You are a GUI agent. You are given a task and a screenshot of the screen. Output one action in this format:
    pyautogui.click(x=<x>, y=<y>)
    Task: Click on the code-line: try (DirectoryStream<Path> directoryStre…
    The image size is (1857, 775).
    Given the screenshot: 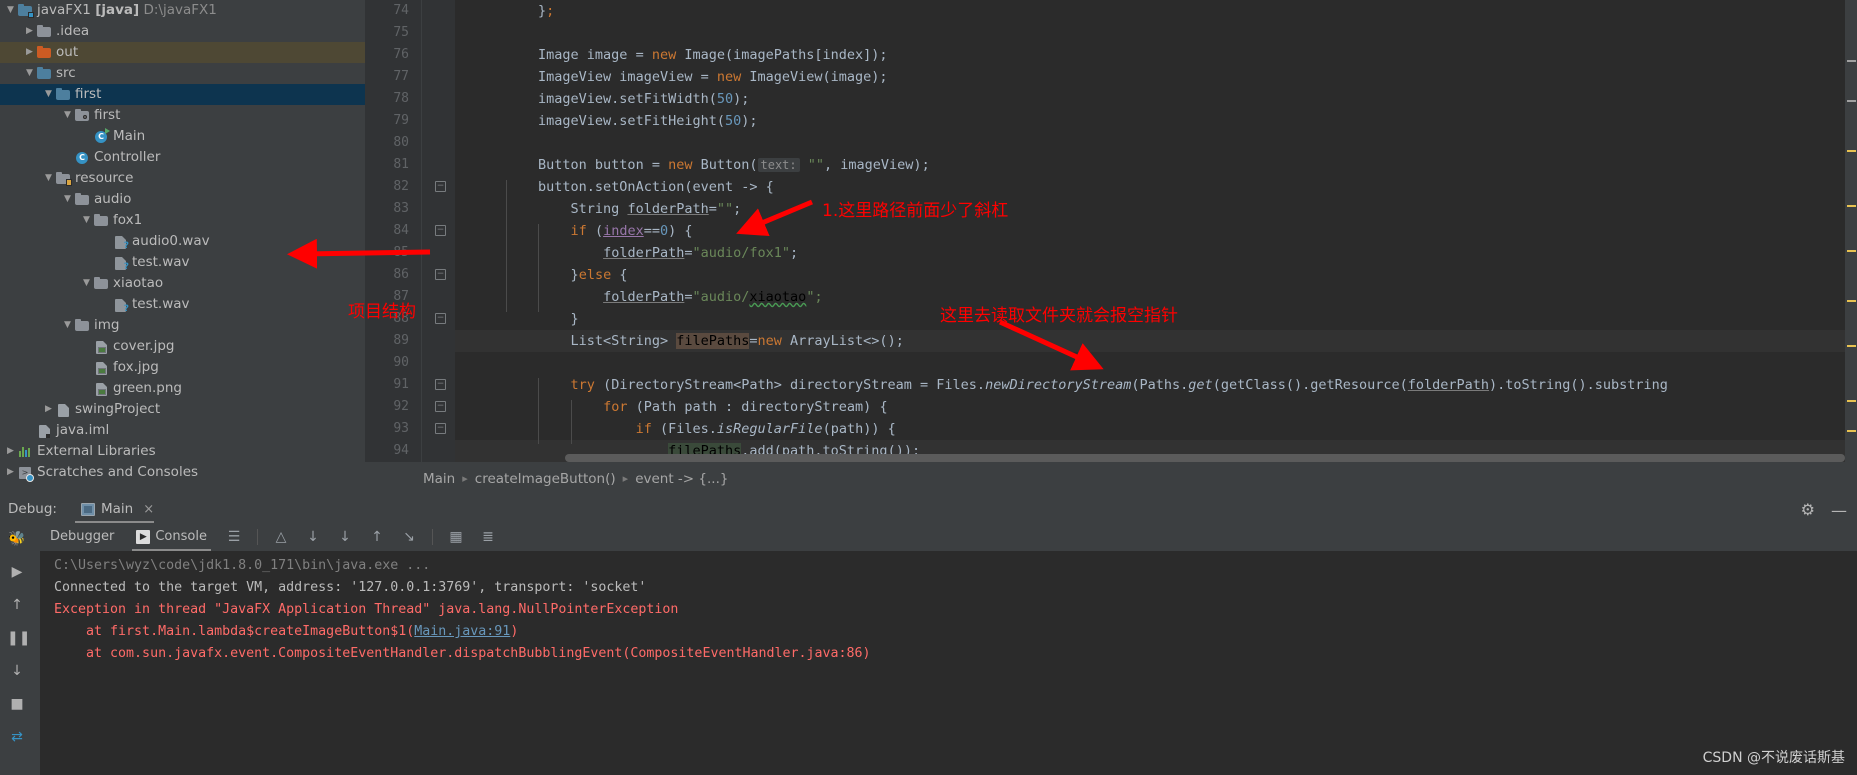 What is the action you would take?
    pyautogui.click(x=1119, y=385)
    